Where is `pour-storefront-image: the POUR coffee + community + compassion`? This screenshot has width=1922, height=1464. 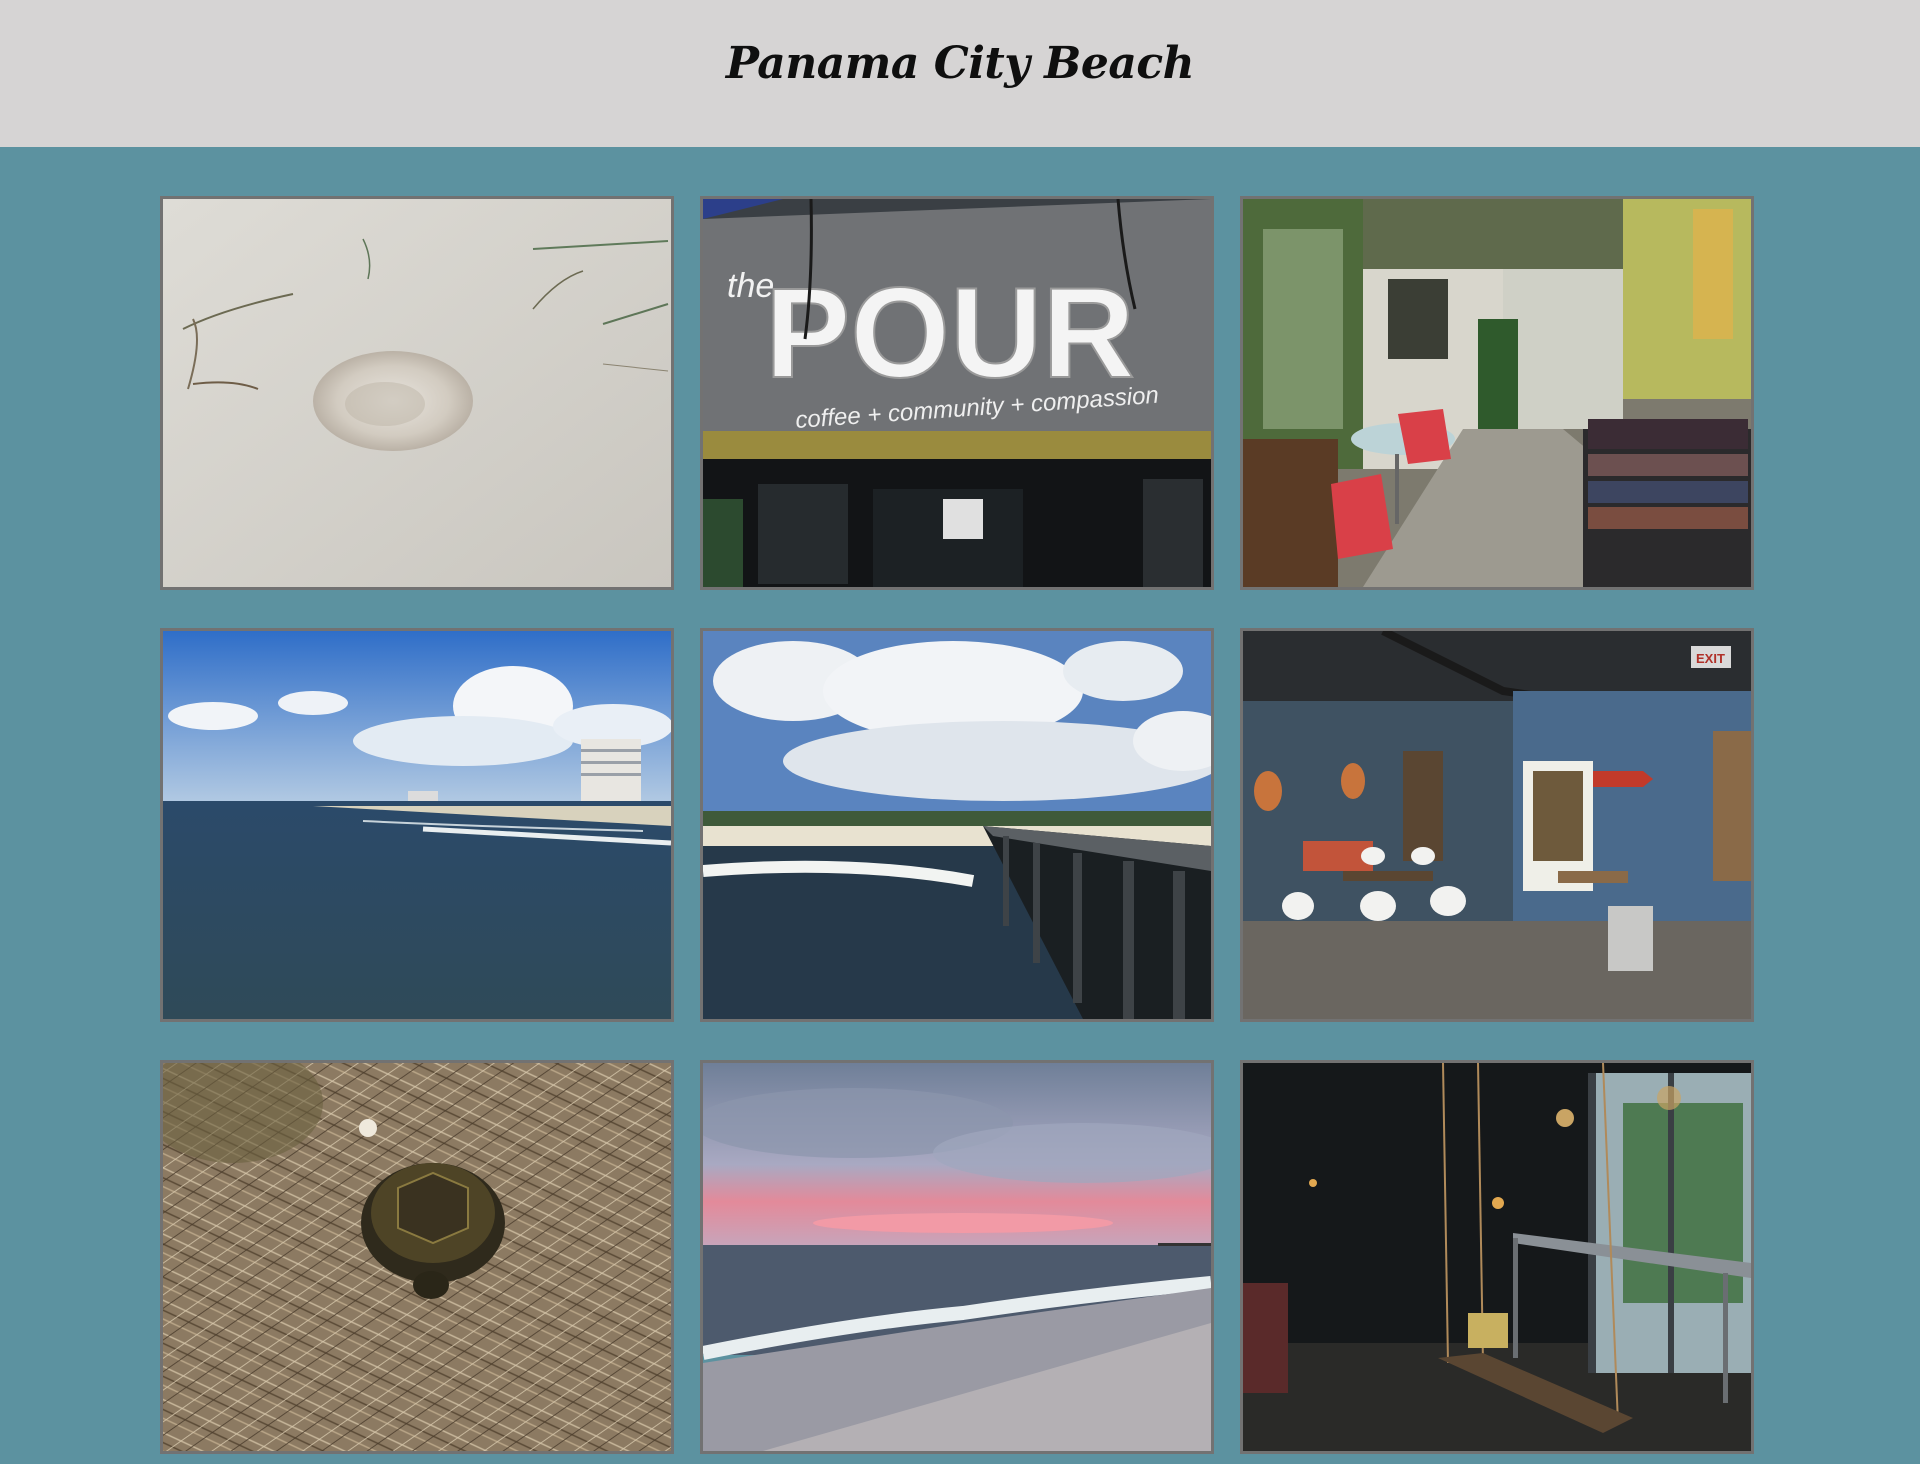 pour-storefront-image: the POUR coffee + community + compassion is located at coordinates (957, 393).